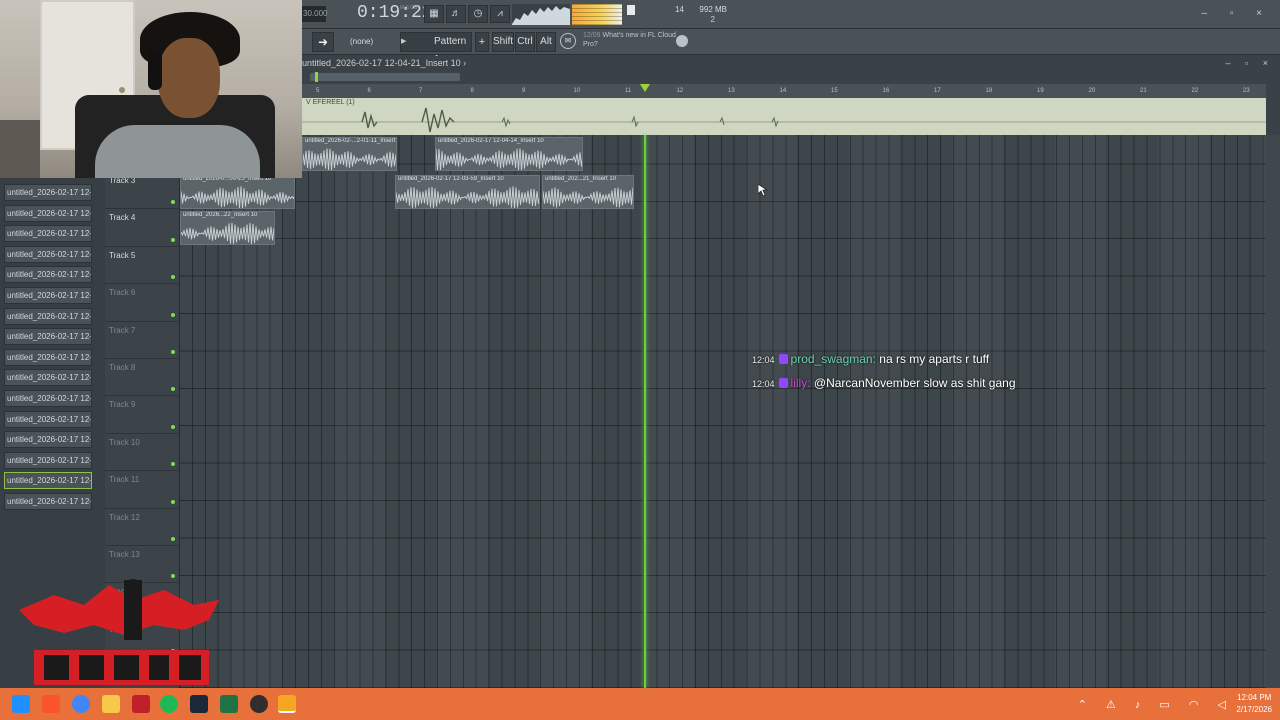 The image size is (1280, 720). I want to click on track-name: Track 8, so click(122, 367).